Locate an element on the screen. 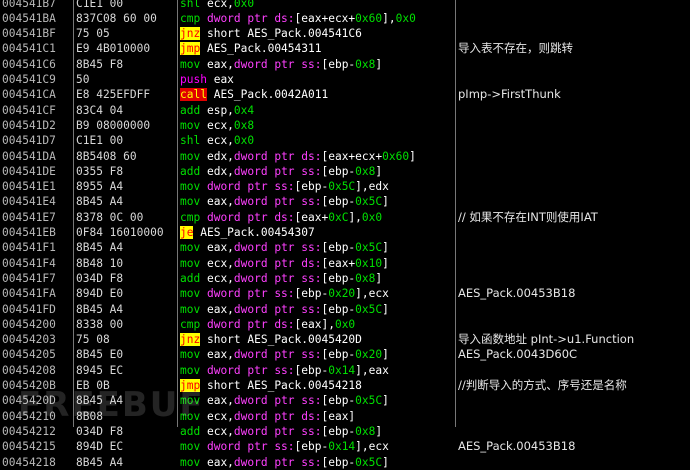 This screenshot has height=470, width=690. instruction-operand: [eax+ is located at coordinates (311, 217).